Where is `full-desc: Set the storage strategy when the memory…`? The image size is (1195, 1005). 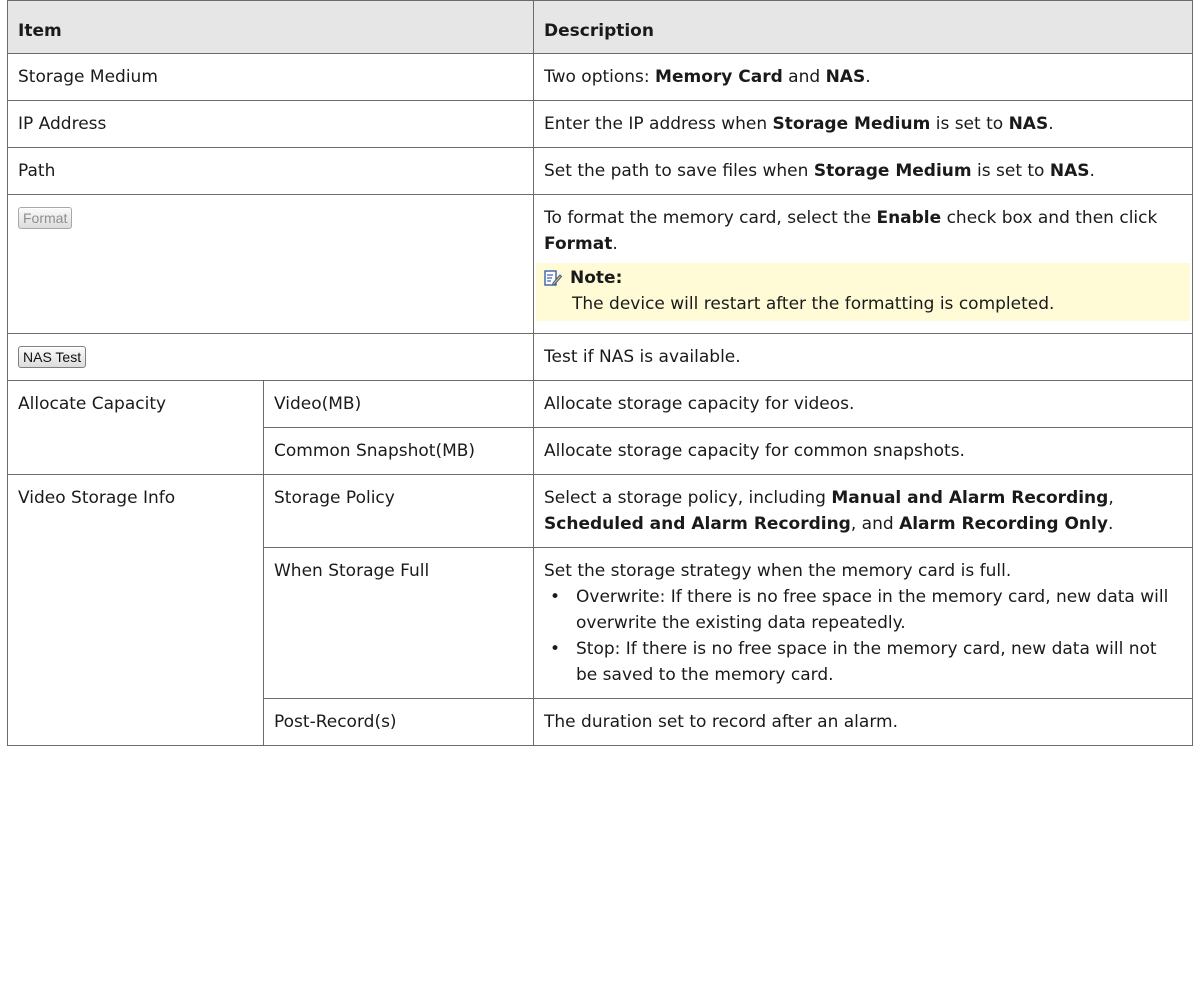
full-desc: Set the storage strategy when the memory… is located at coordinates (778, 571).